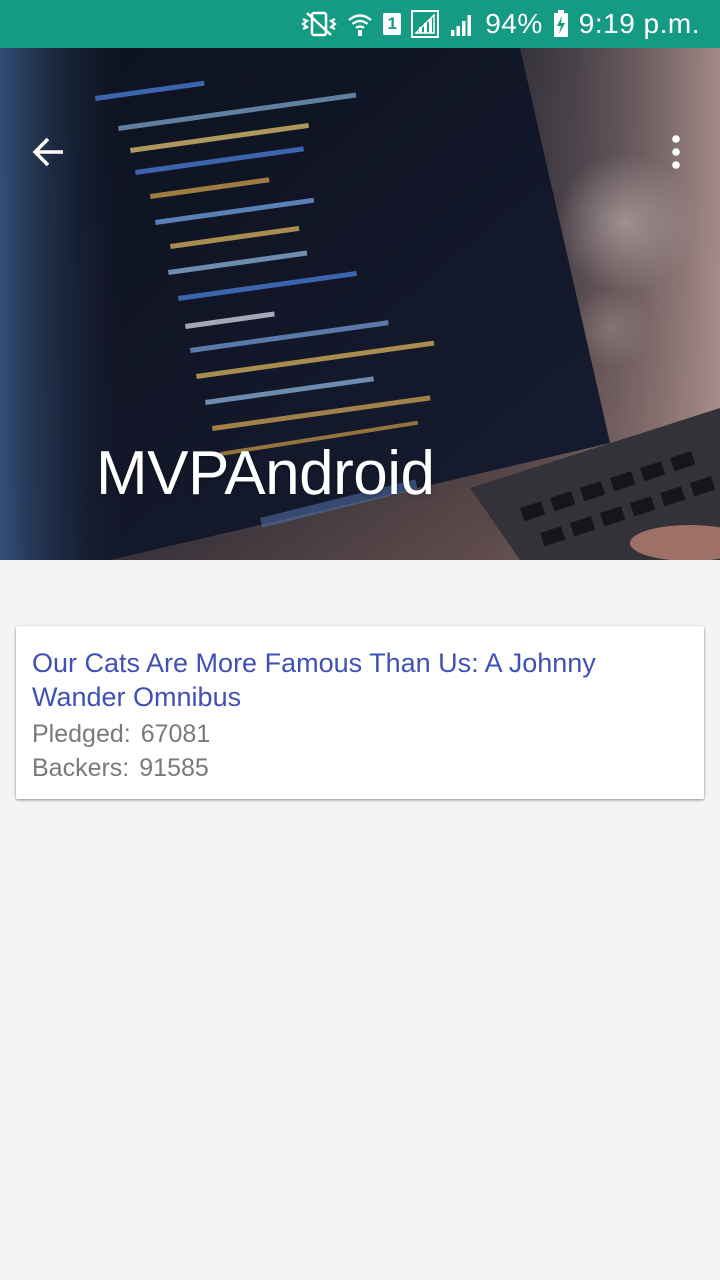 The height and width of the screenshot is (1280, 720). I want to click on wifi-icon, so click(360, 24).